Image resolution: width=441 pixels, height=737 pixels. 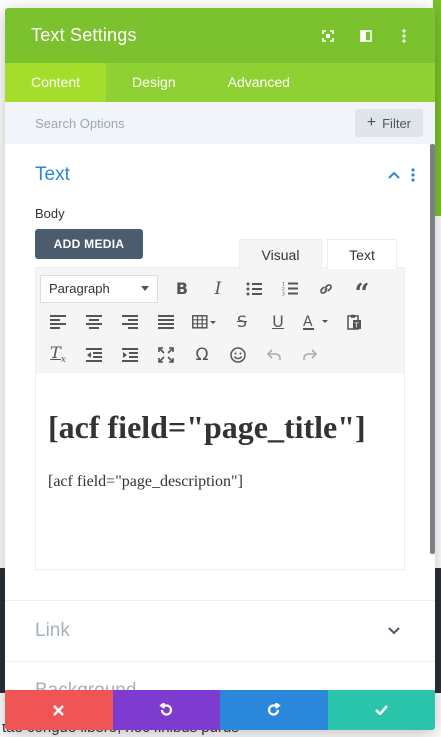 What do you see at coordinates (432, 349) in the screenshot?
I see `scrollbar` at bounding box center [432, 349].